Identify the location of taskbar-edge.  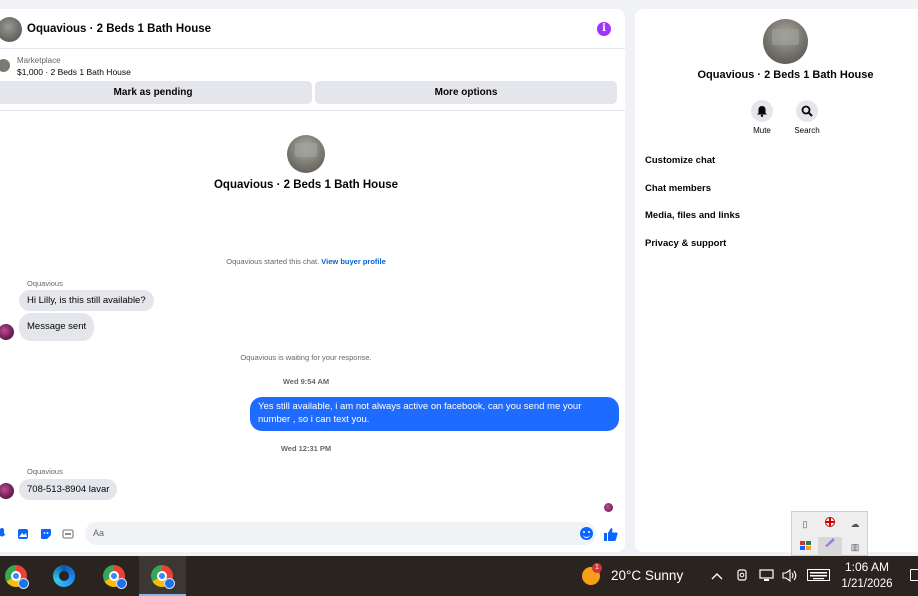
(64, 576).